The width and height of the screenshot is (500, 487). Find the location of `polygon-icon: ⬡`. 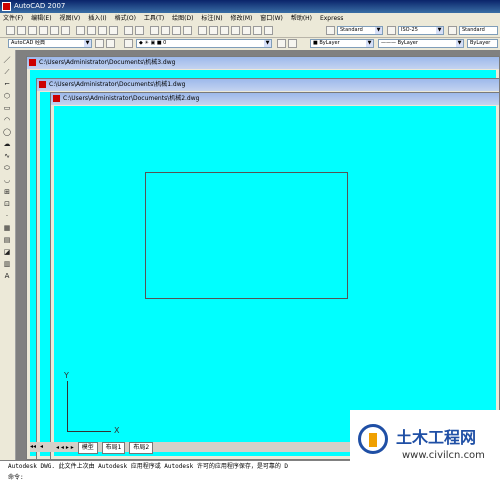

polygon-icon: ⬡ is located at coordinates (7, 96).